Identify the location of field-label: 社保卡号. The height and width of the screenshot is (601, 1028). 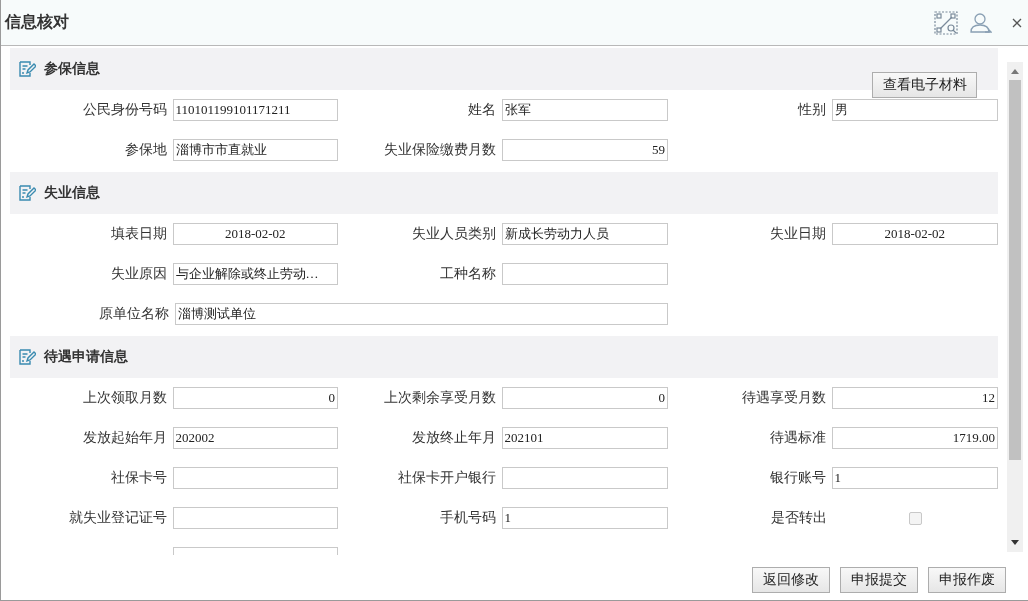
(138, 478).